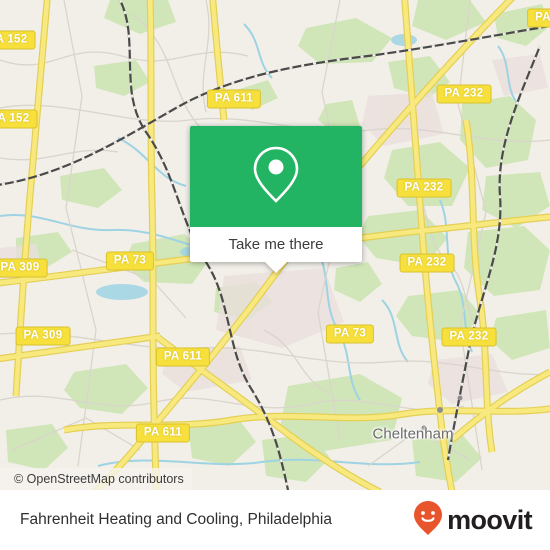  I want to click on moovit-logo: moovit, so click(473, 520).